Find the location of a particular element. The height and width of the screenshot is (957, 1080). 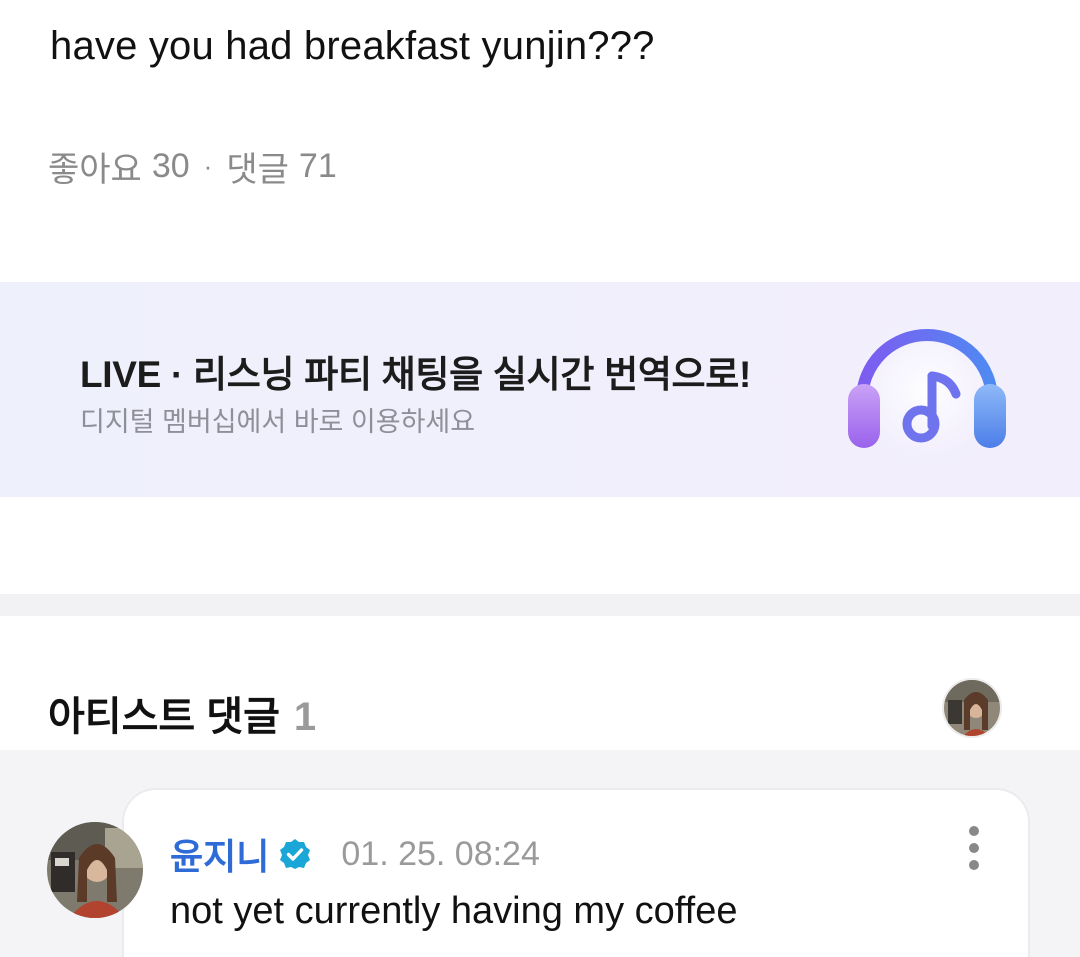

likes-label: 좋아요 is located at coordinates (95, 166).